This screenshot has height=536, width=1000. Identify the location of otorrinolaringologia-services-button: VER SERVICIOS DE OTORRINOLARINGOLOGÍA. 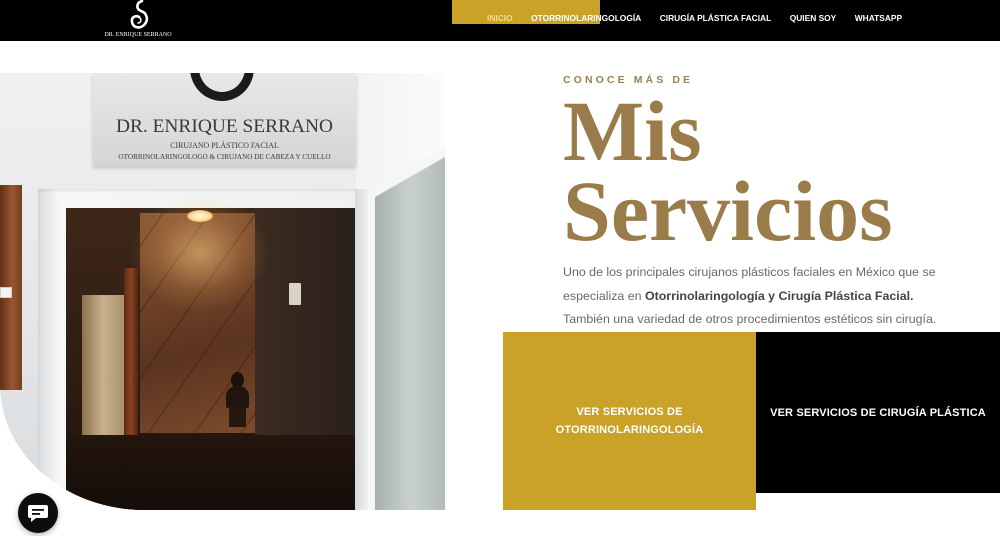
(629, 421).